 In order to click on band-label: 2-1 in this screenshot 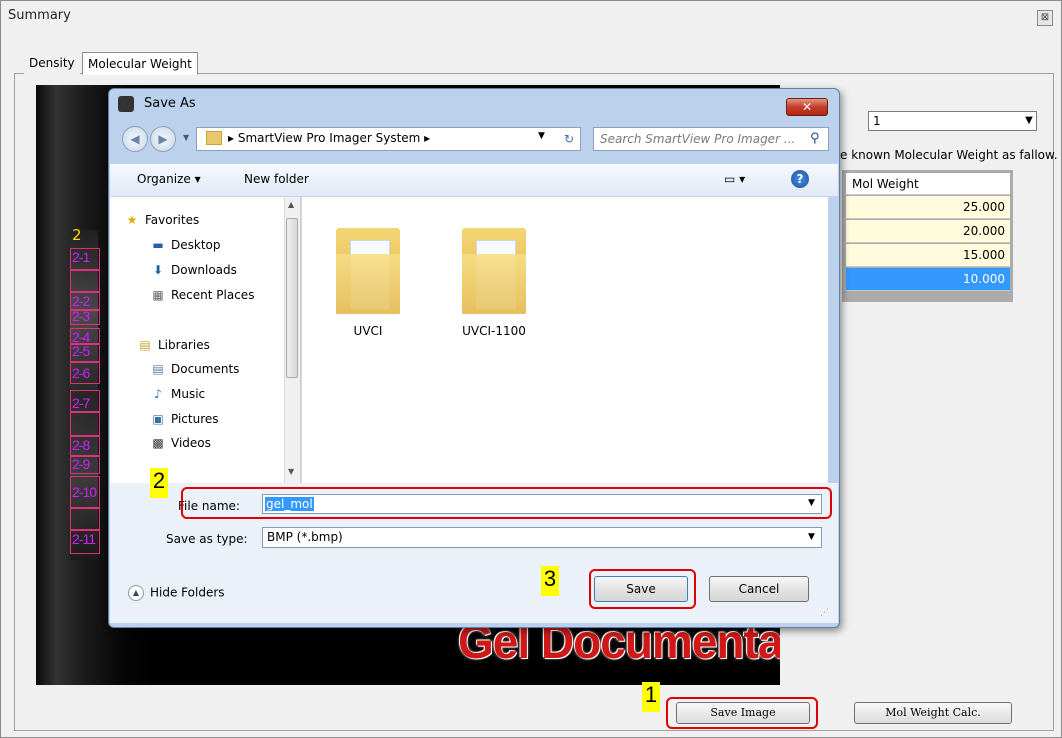, I will do `click(81, 257)`.